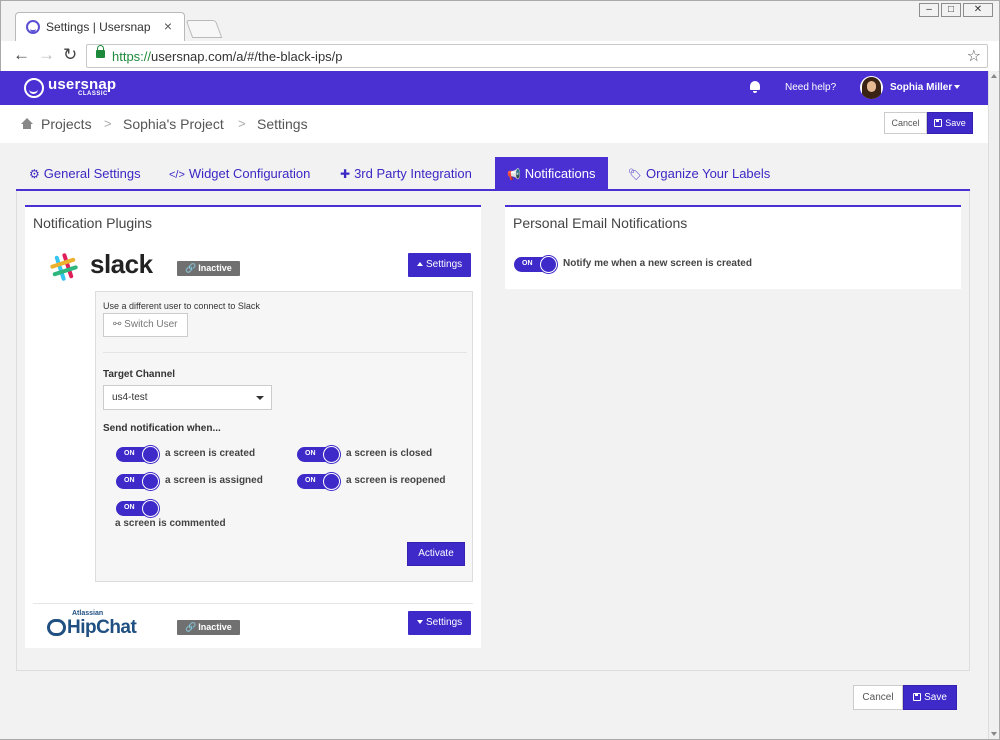 The height and width of the screenshot is (740, 1000). What do you see at coordinates (121, 264) in the screenshot?
I see `slack-wordmark: slack` at bounding box center [121, 264].